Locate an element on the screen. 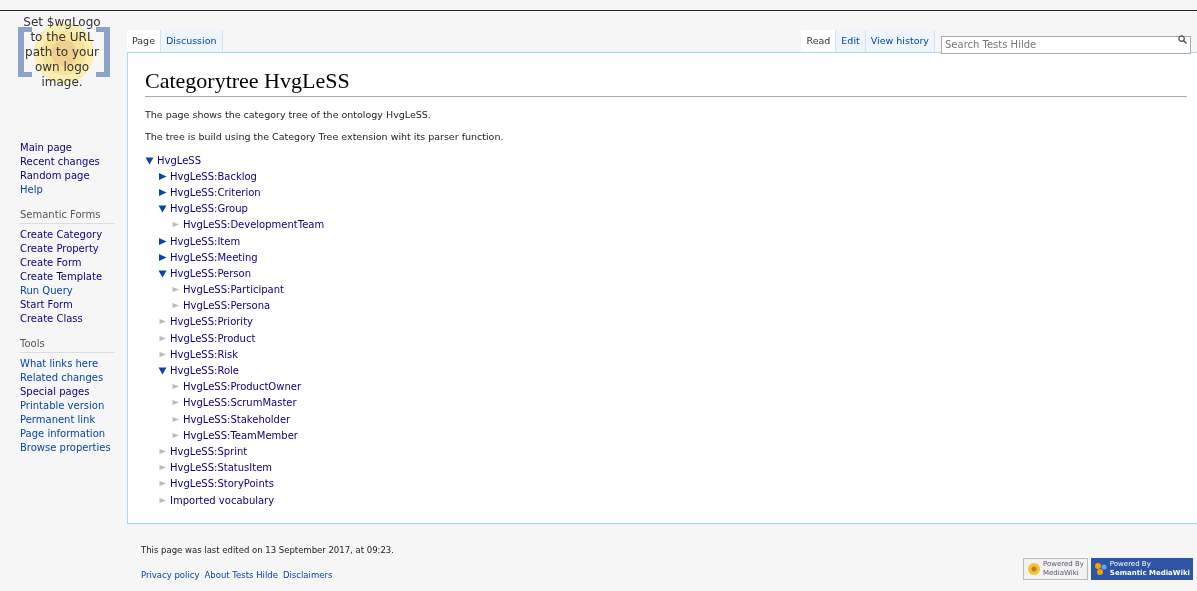 This screenshot has height=591, width=1197. category-link: HvgLeSS:Priority is located at coordinates (211, 322).